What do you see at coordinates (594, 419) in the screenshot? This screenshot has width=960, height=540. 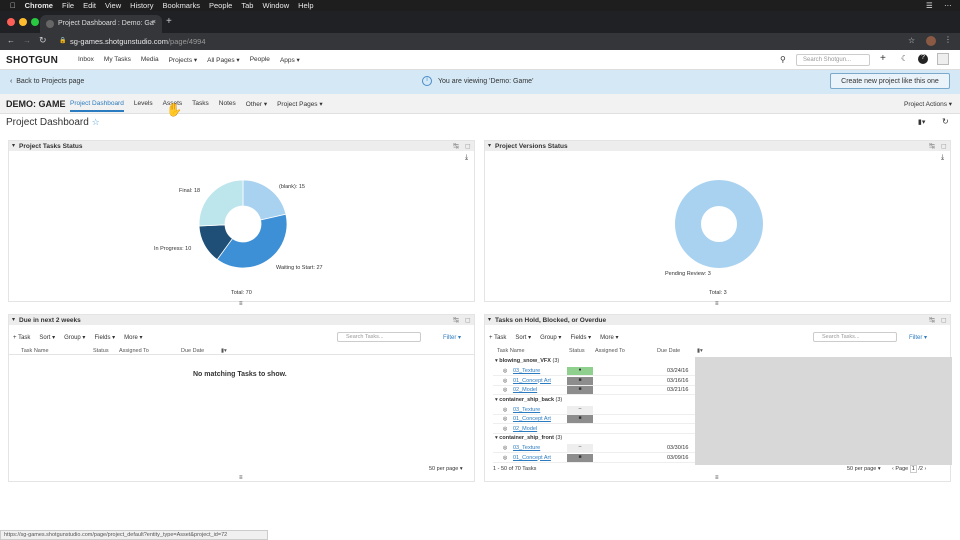 I see `table-row: ◎ 01_Concept Art ■` at bounding box center [594, 419].